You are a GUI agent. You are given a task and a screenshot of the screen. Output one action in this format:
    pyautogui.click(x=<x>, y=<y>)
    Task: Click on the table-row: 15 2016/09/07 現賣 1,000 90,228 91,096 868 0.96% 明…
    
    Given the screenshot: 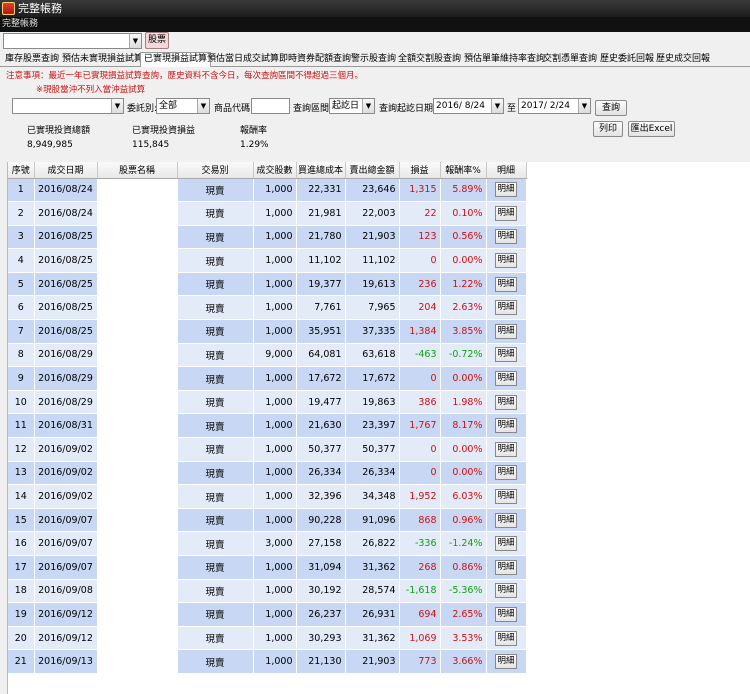 What is the action you would take?
    pyautogui.click(x=267, y=520)
    